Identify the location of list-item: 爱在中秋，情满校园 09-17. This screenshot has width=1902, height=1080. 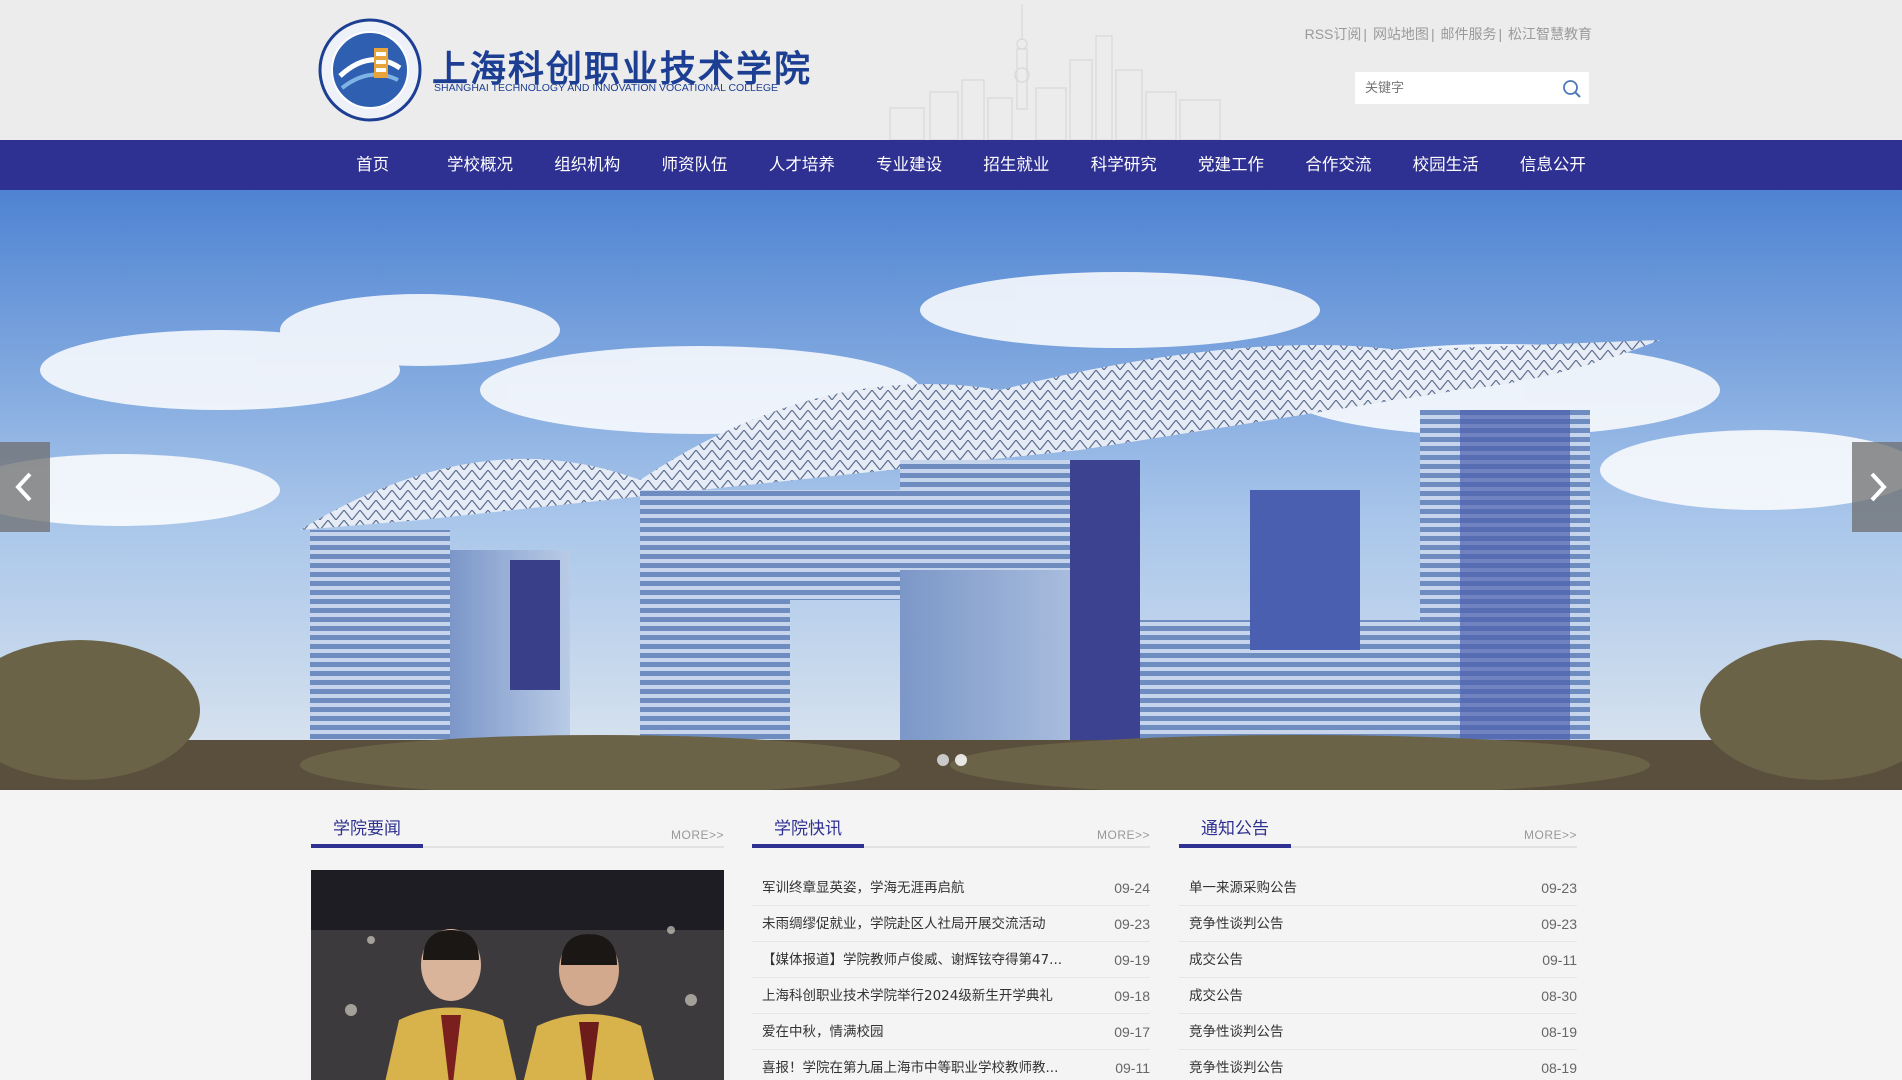
(951, 1032).